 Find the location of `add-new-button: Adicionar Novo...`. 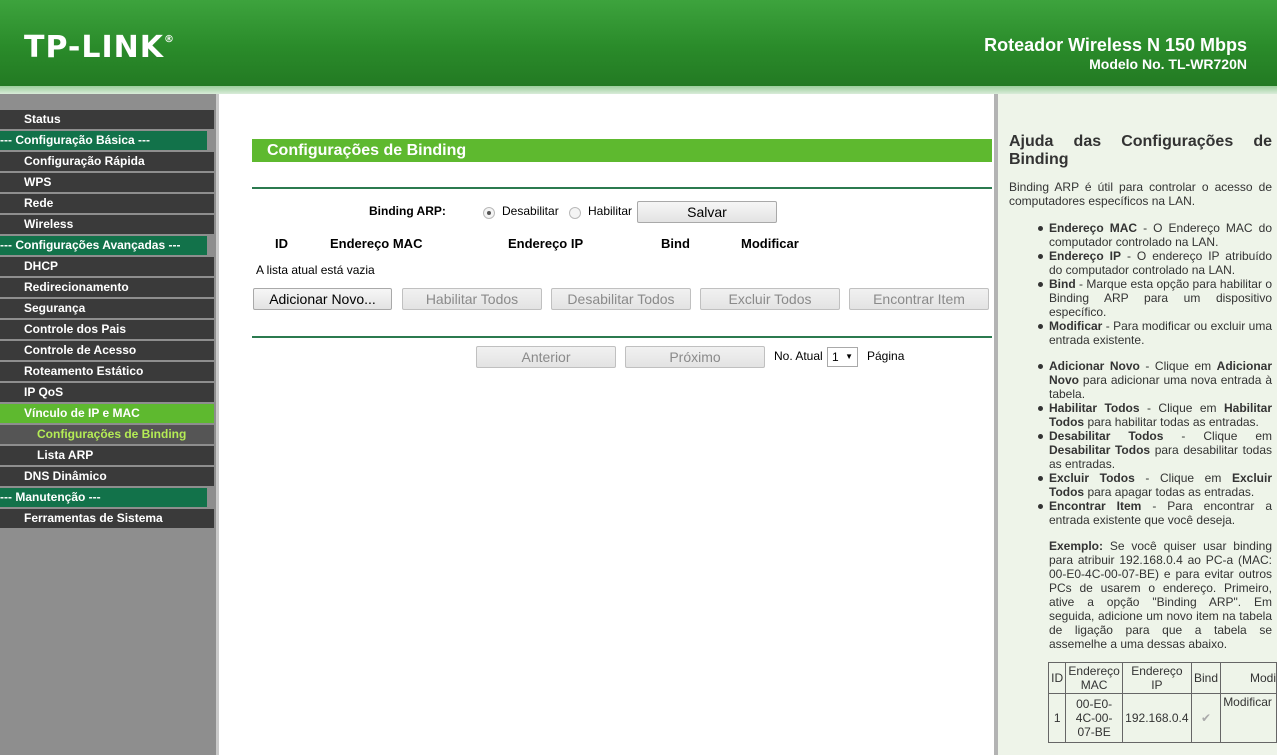

add-new-button: Adicionar Novo... is located at coordinates (322, 299).